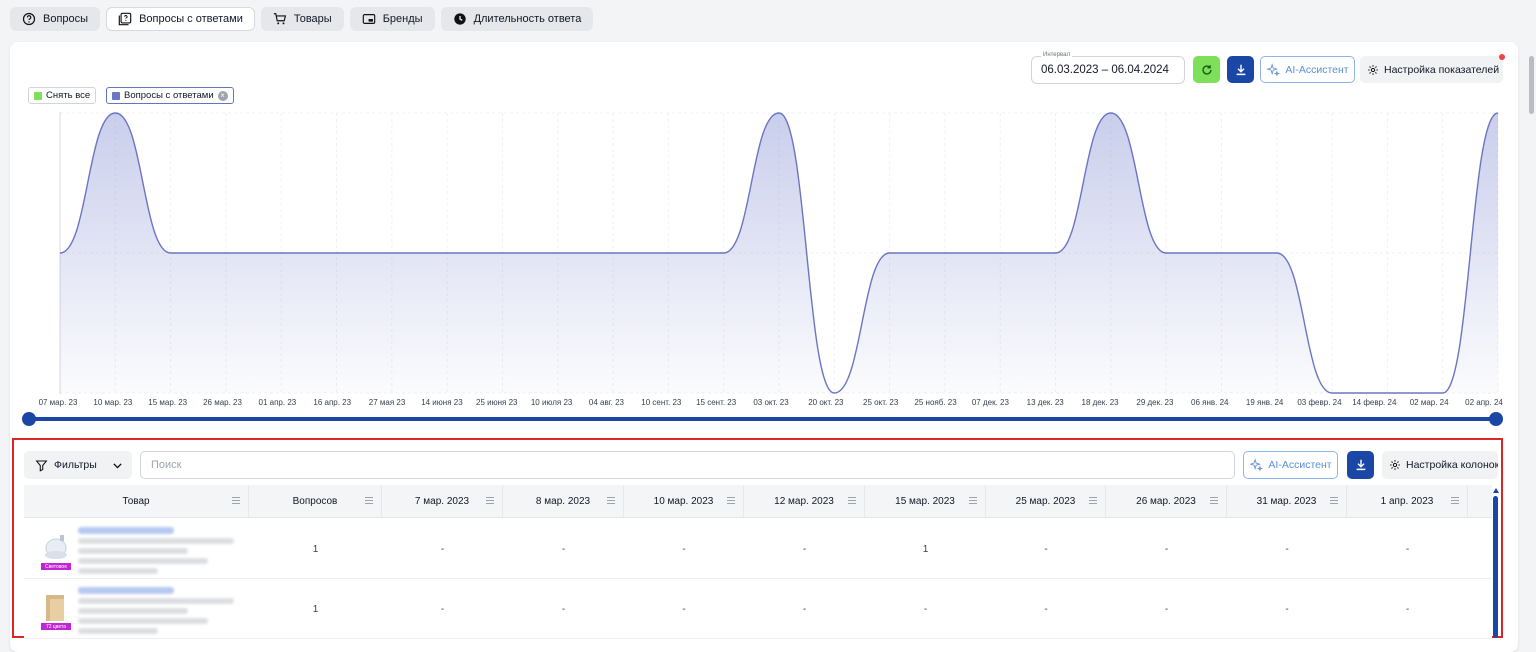 This screenshot has height=652, width=1536. Describe the element at coordinates (29, 419) in the screenshot. I see `range-slider-start-handle` at that location.